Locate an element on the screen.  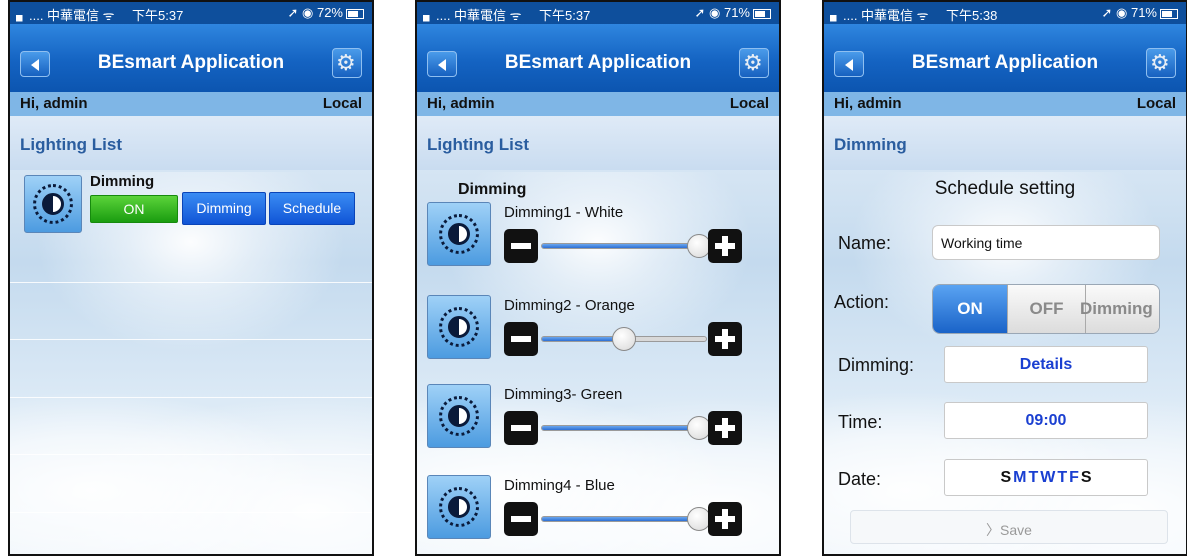
channel-name: Dimming2 - Orange is located at coordinates (569, 305).